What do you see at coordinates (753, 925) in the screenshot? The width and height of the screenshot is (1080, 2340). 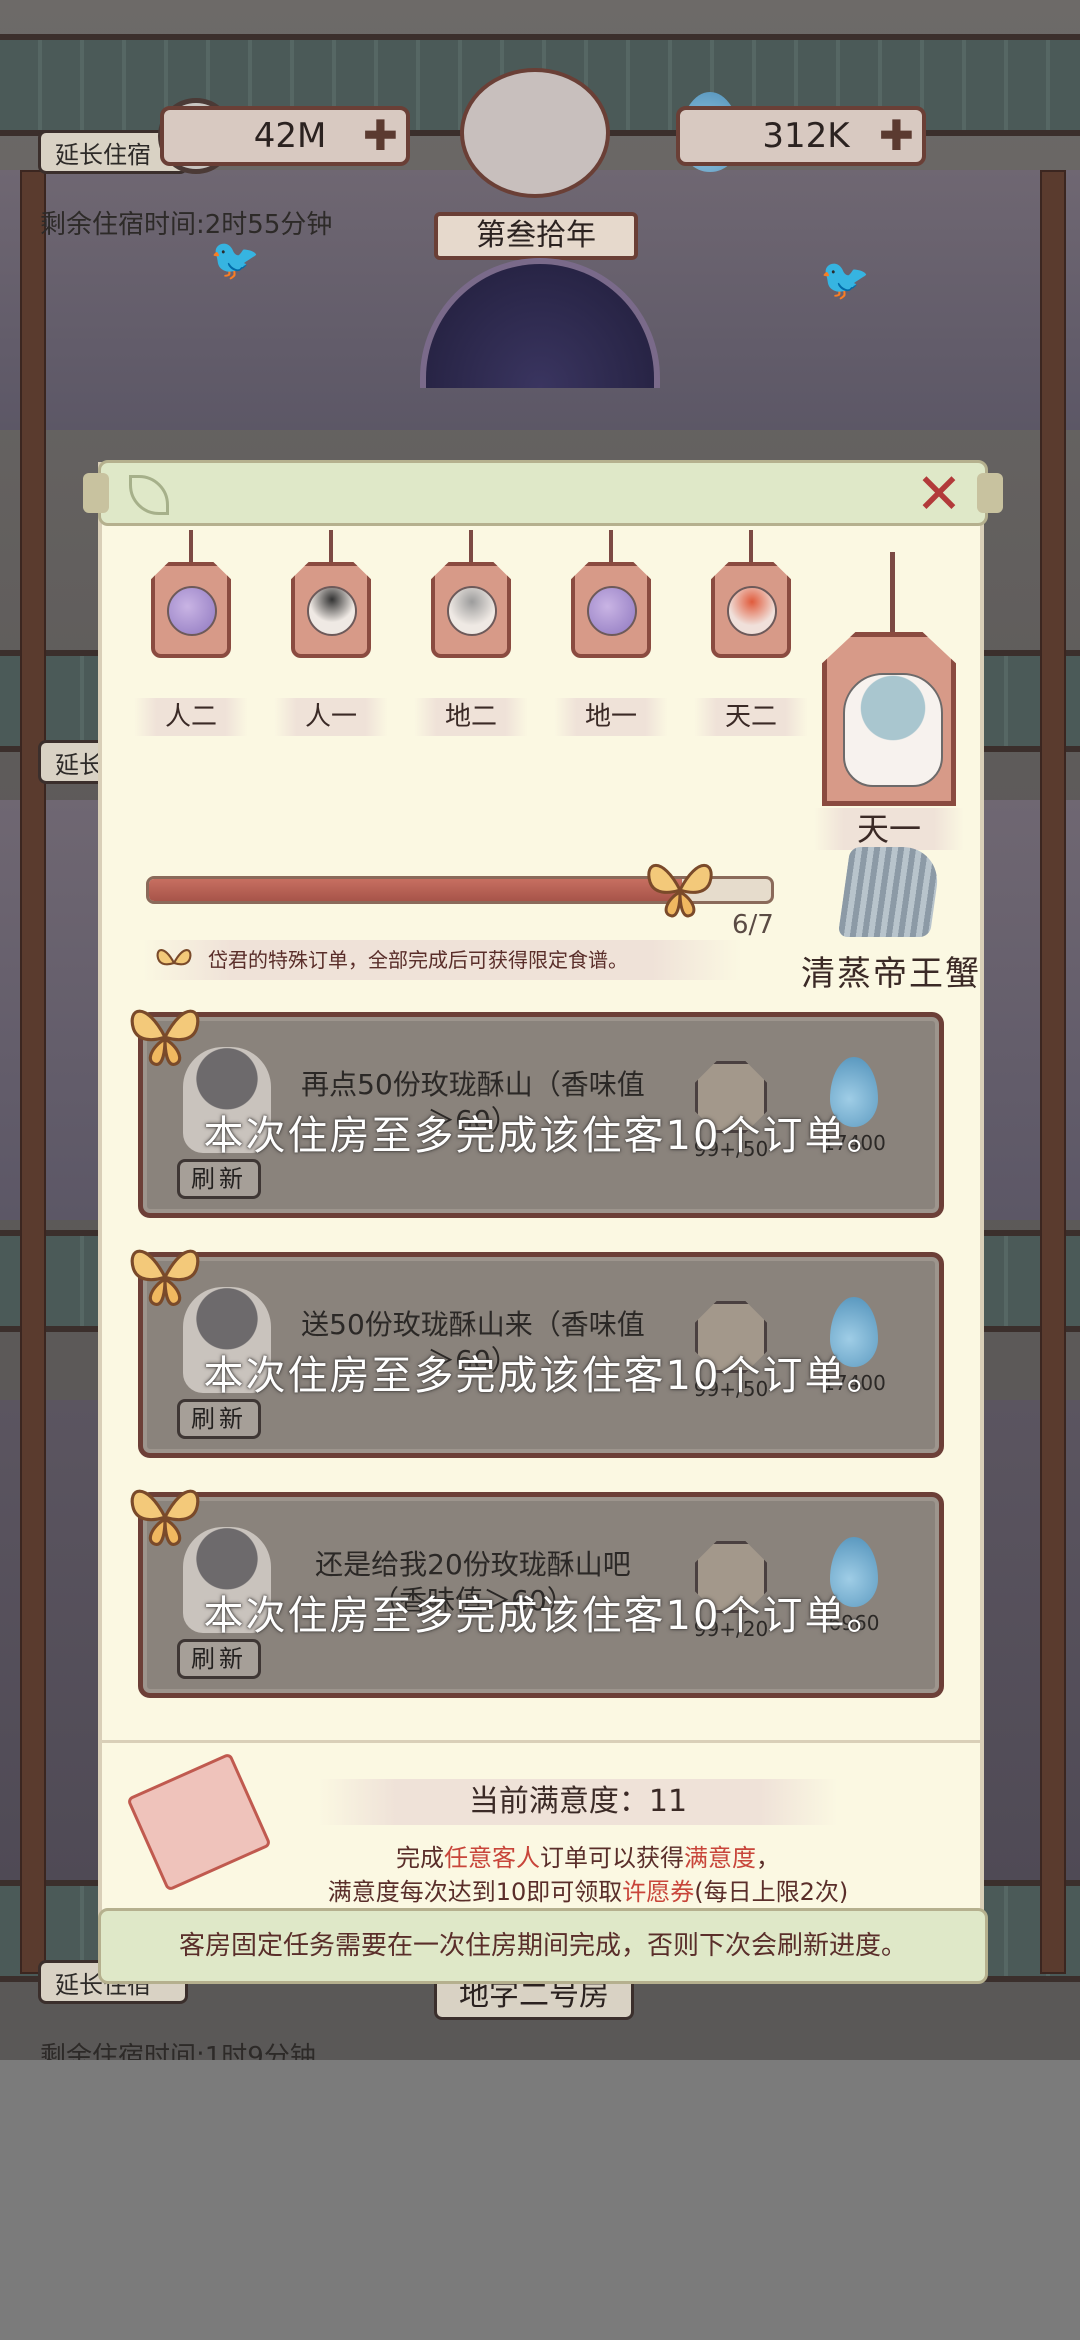 I see `progress-count: 6/7` at bounding box center [753, 925].